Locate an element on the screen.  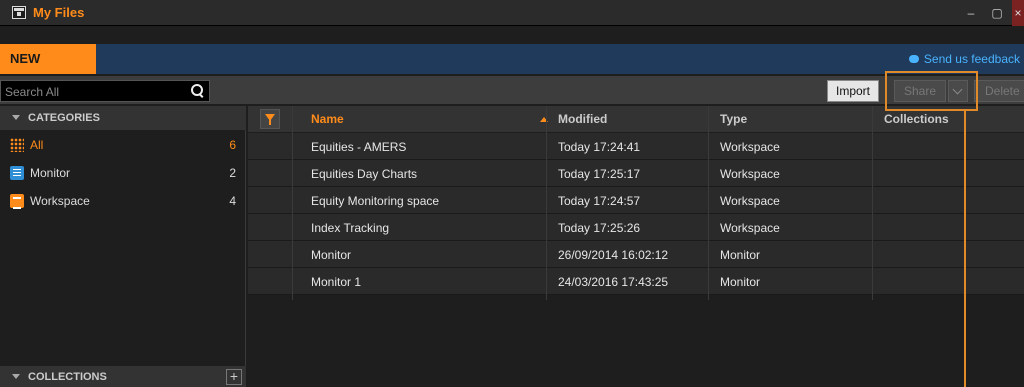
collections-header-label: COLLECTIONS is located at coordinates (67, 377).